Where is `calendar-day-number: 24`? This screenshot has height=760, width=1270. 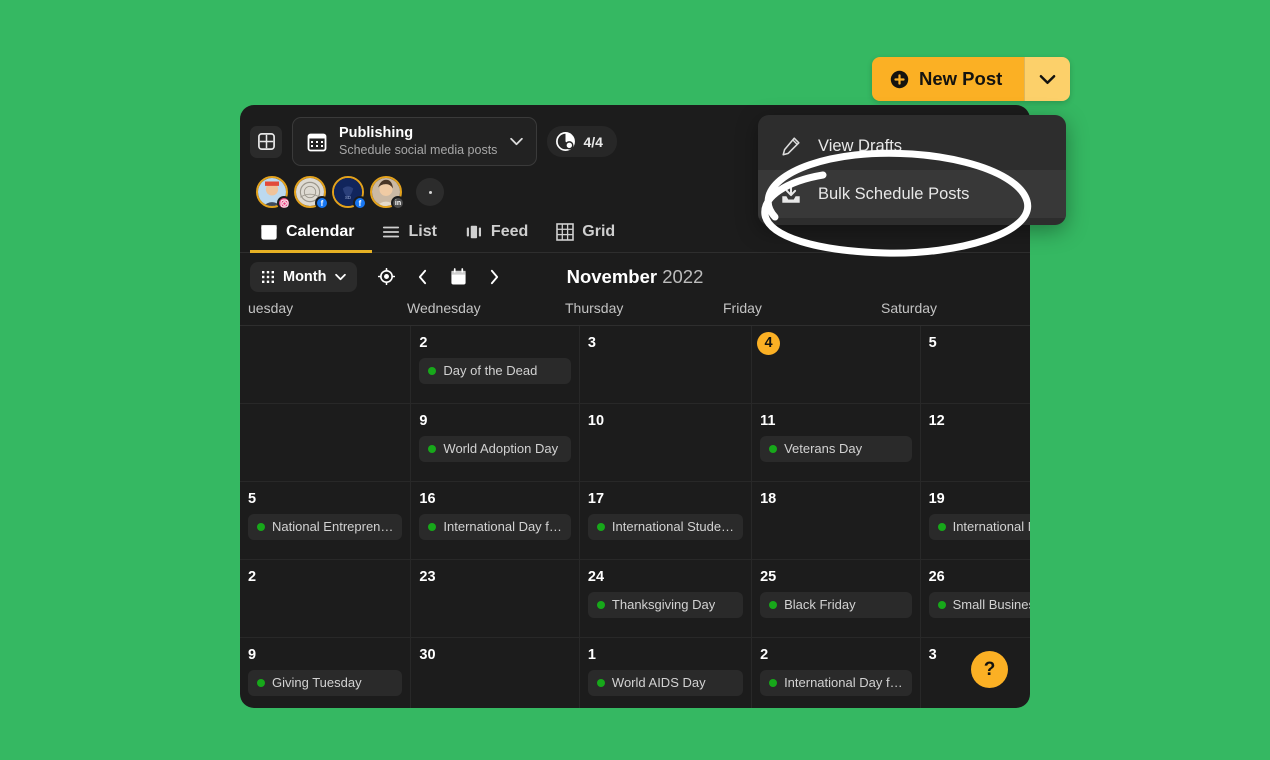 calendar-day-number: 24 is located at coordinates (596, 577).